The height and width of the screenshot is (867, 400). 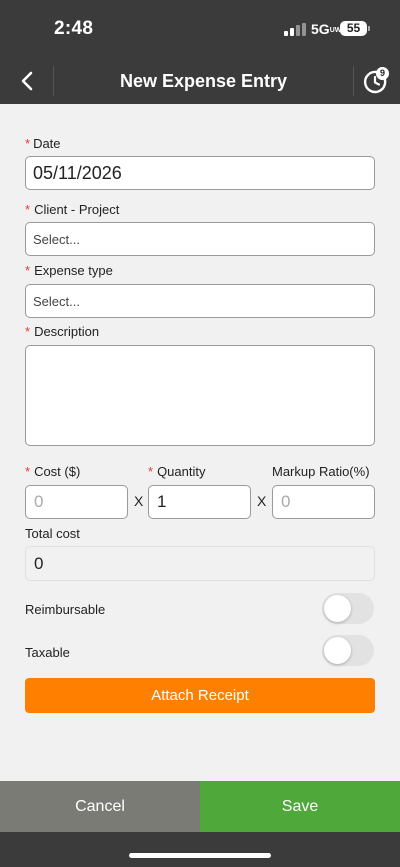 I want to click on taxable-label: Taxable, so click(x=47, y=652).